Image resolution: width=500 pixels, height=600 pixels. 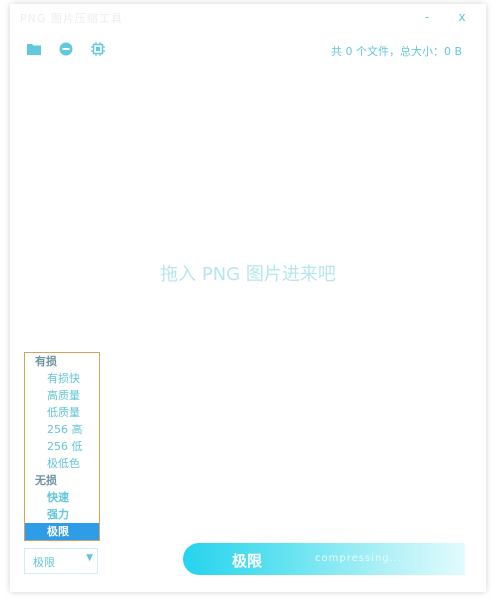 I want to click on drop-hint: 拖入 PNG 图片进来吧, so click(x=248, y=274).